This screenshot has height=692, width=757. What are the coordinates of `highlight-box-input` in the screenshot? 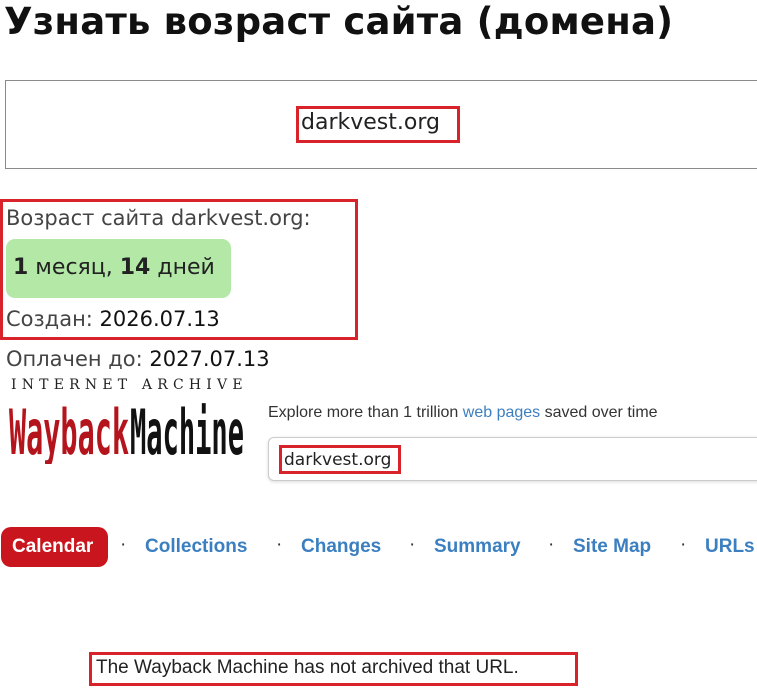 It's located at (378, 124).